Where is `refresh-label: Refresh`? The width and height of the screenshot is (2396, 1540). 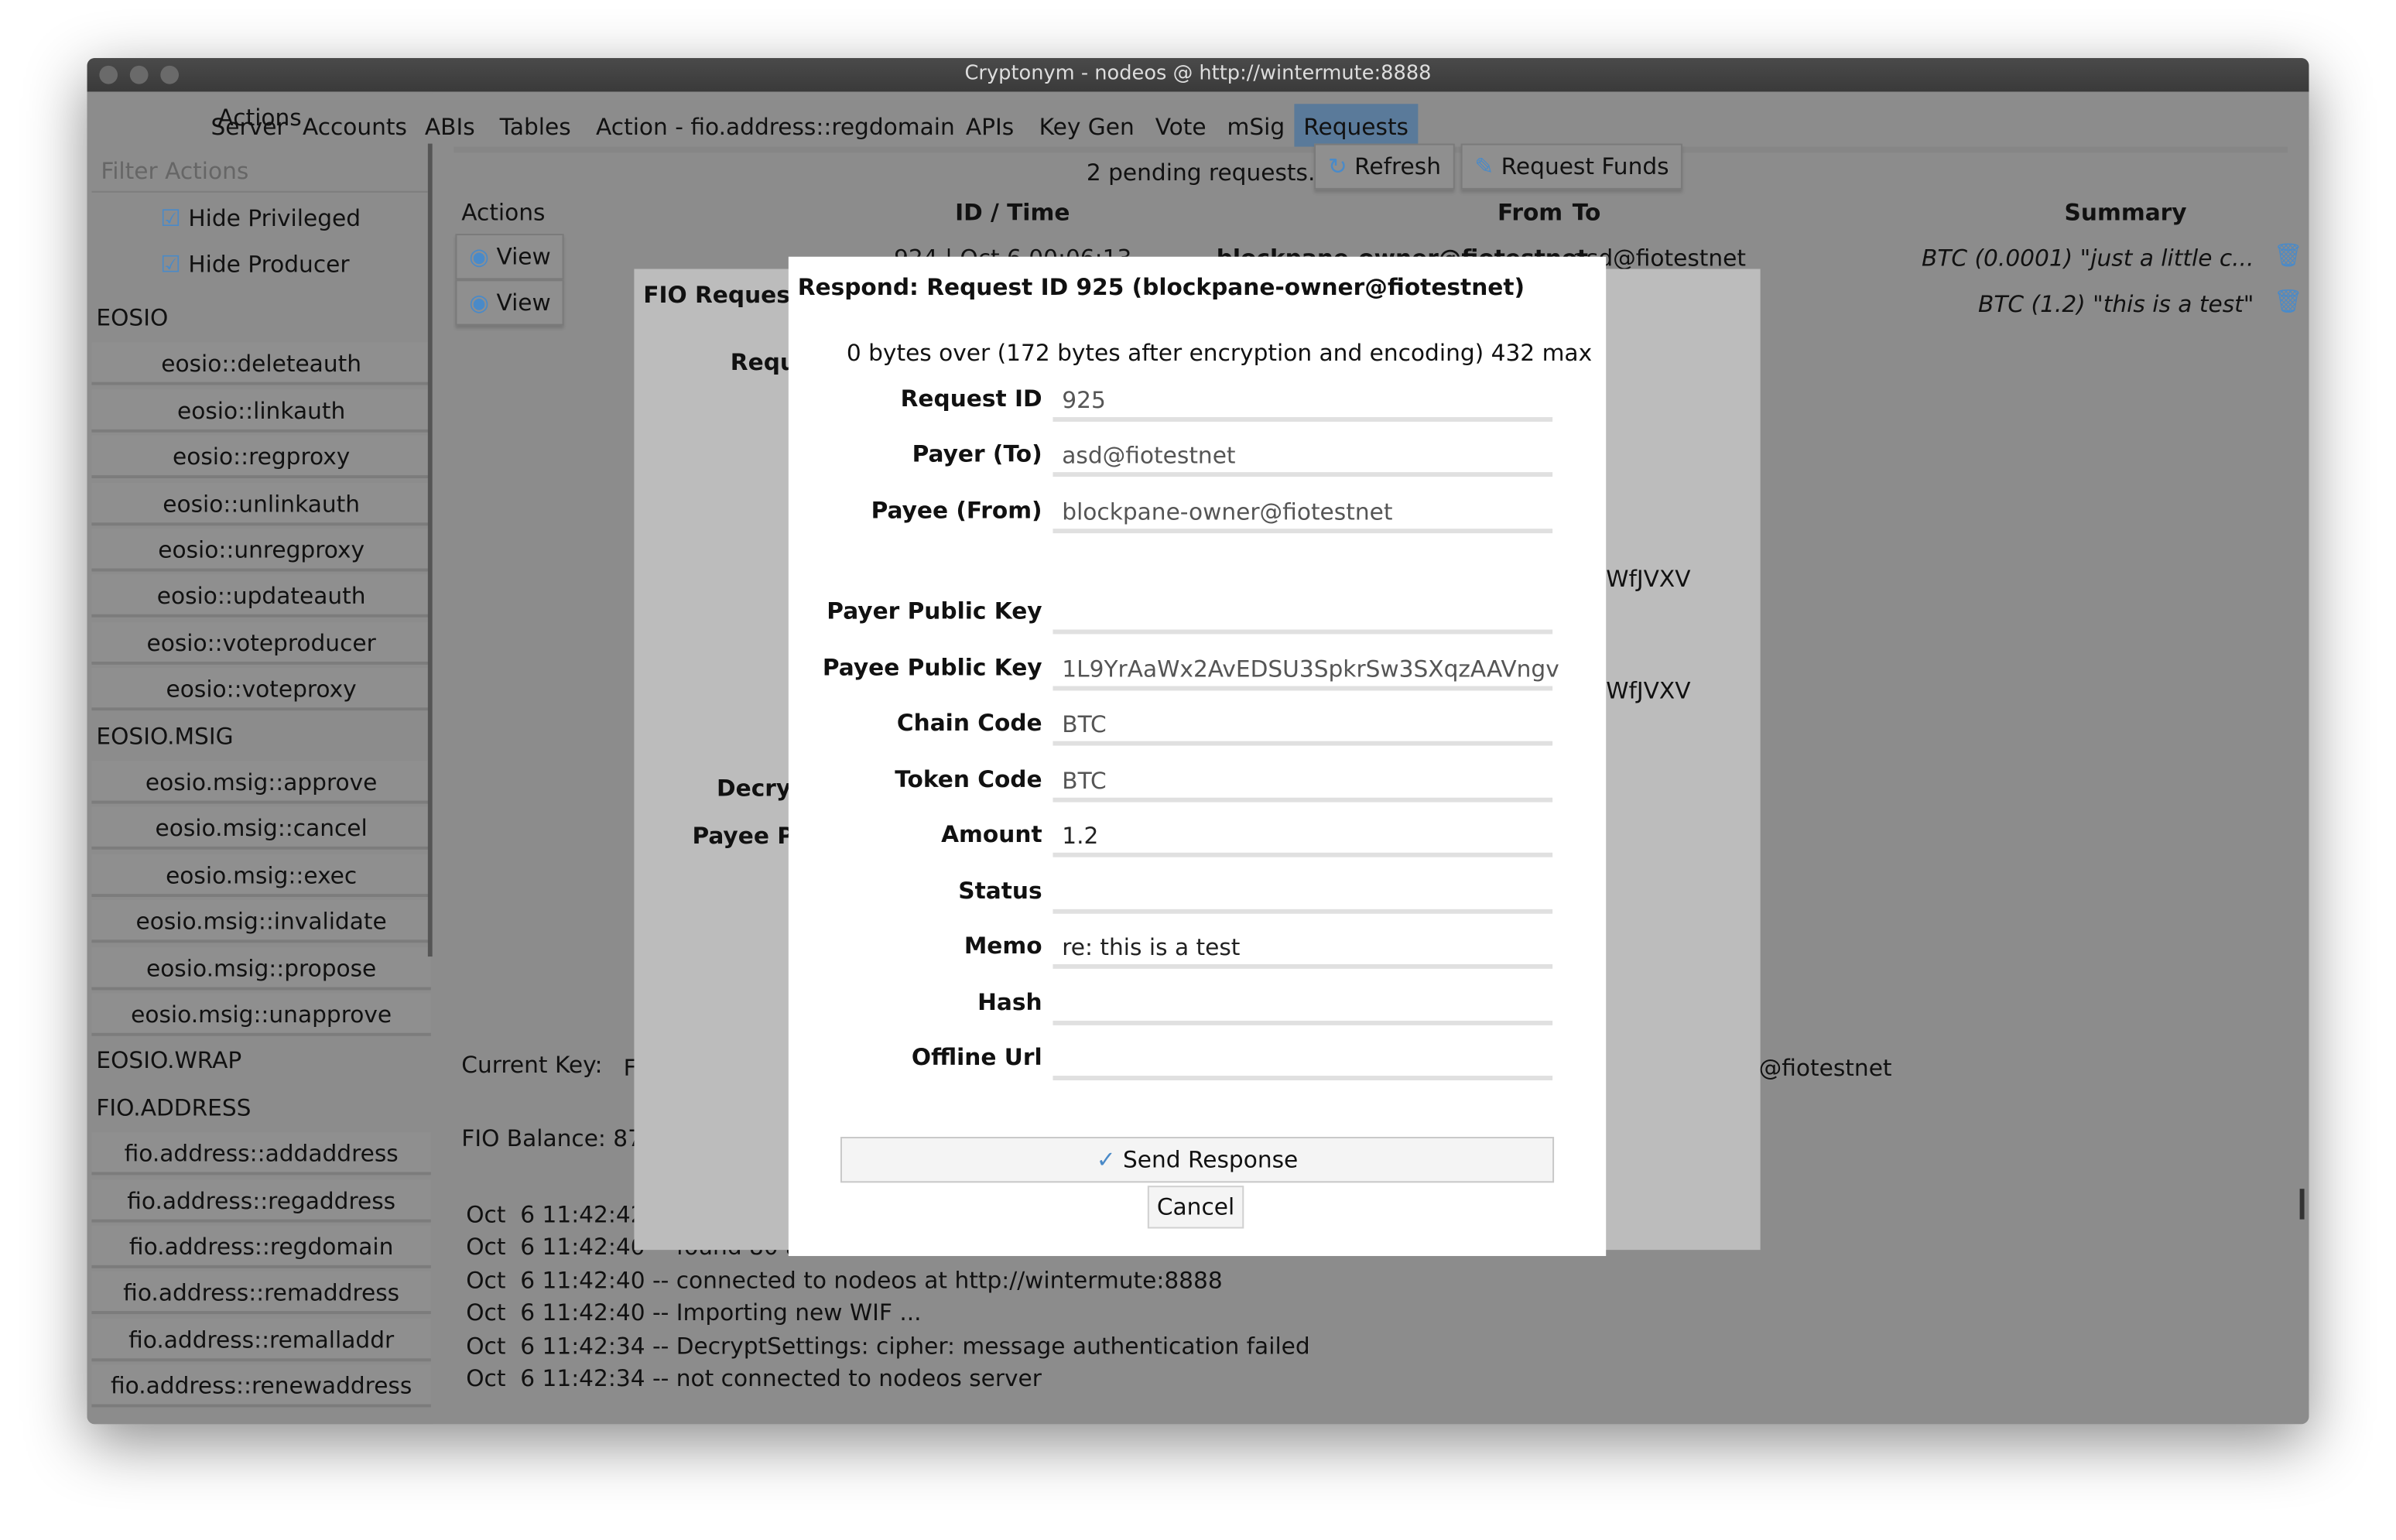
refresh-label: Refresh is located at coordinates (1397, 166).